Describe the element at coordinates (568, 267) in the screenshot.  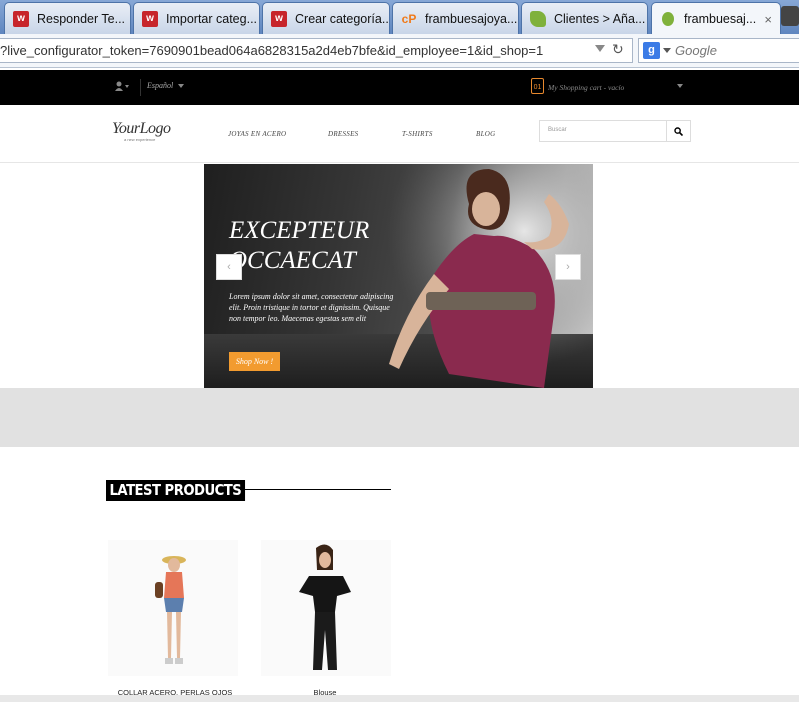
I see `slider-next-icon: ›` at that location.